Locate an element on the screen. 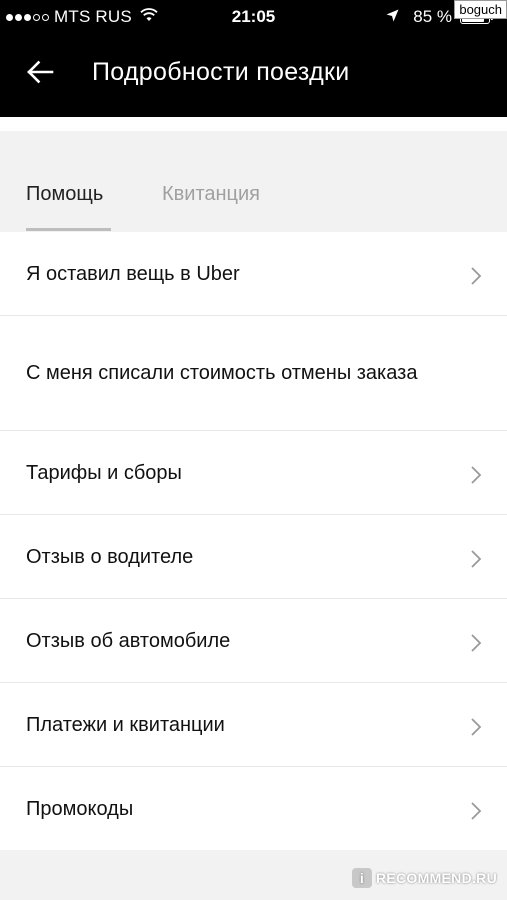  list-item-promo-codes: Промокоды is located at coordinates (253, 809).